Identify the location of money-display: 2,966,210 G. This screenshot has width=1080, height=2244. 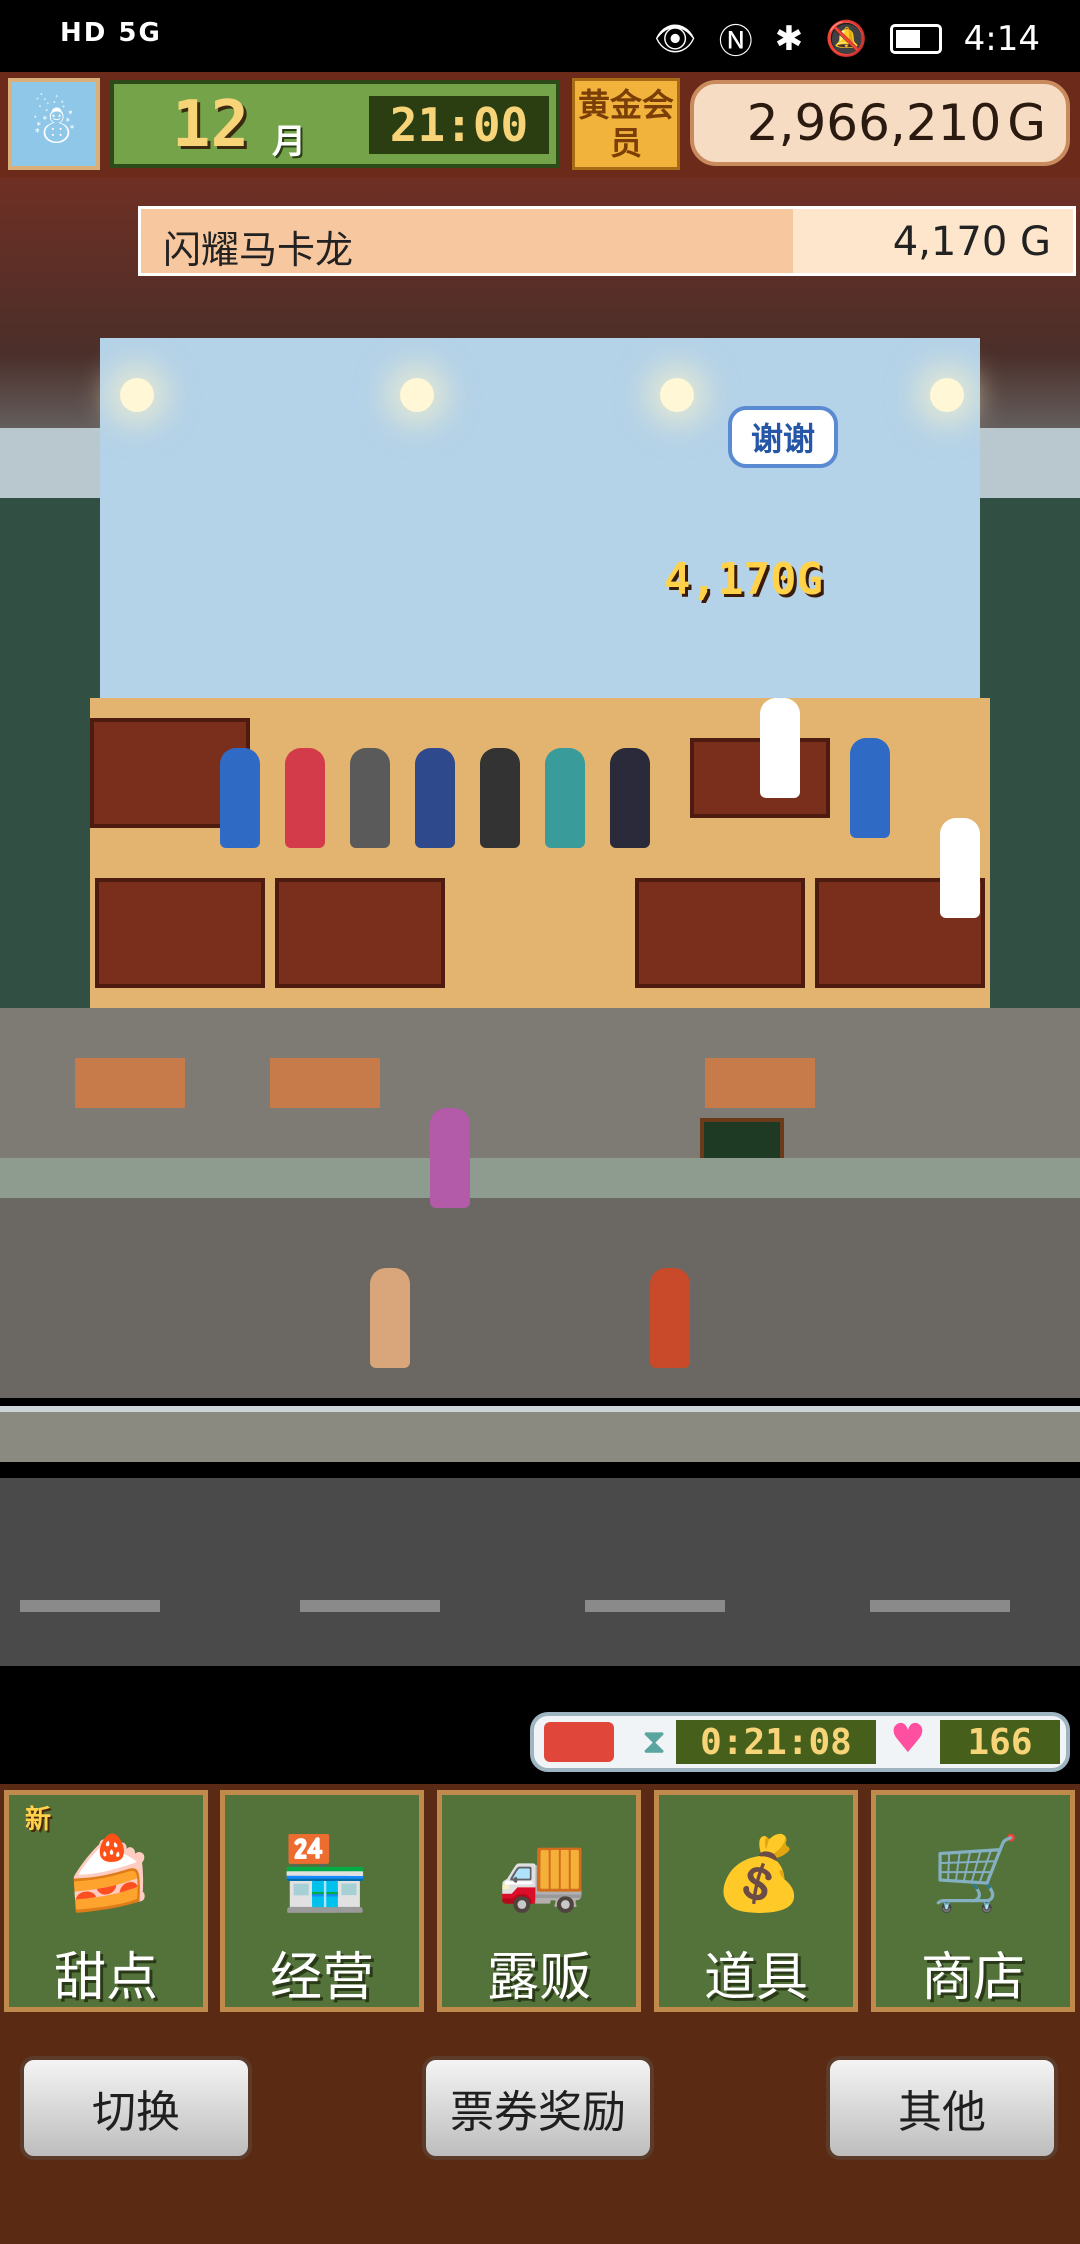
(880, 123).